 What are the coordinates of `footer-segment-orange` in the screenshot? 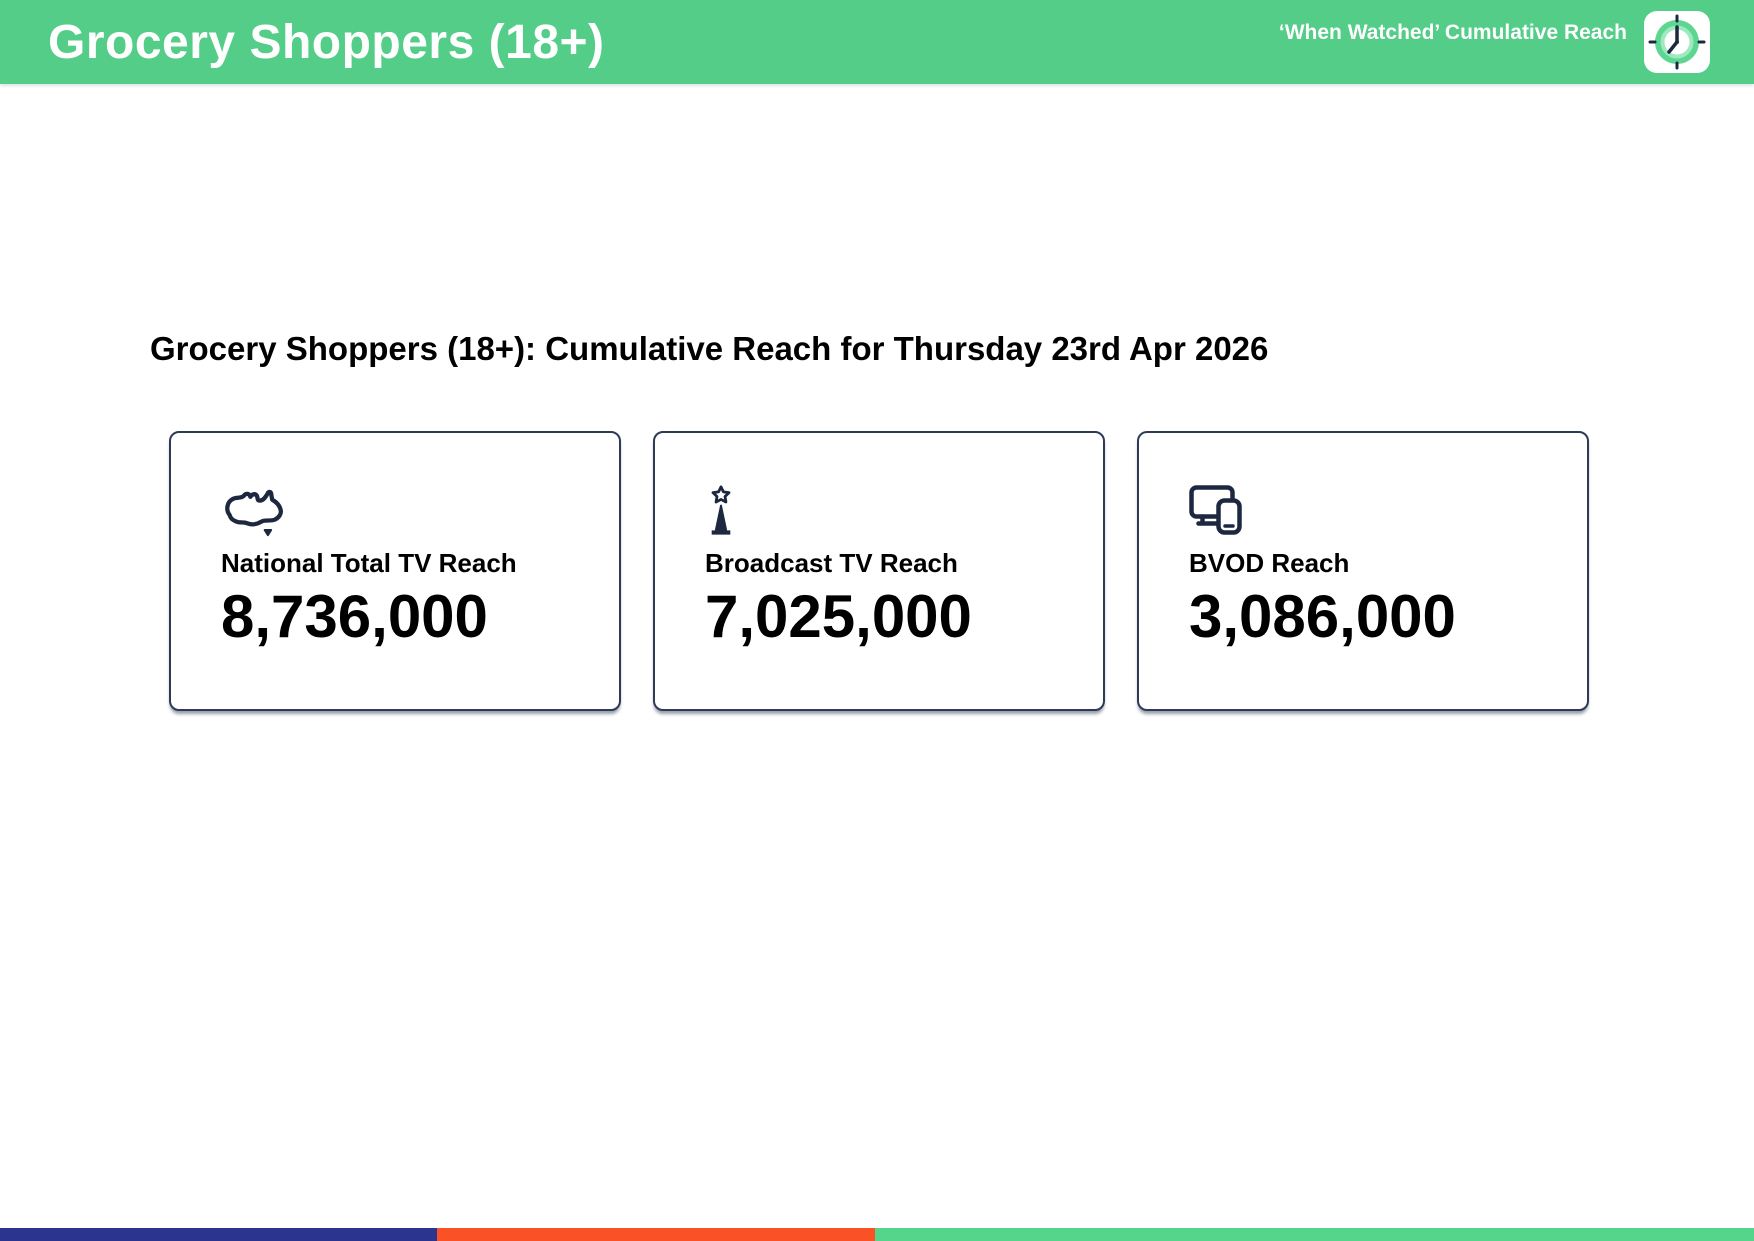 It's located at (656, 1234).